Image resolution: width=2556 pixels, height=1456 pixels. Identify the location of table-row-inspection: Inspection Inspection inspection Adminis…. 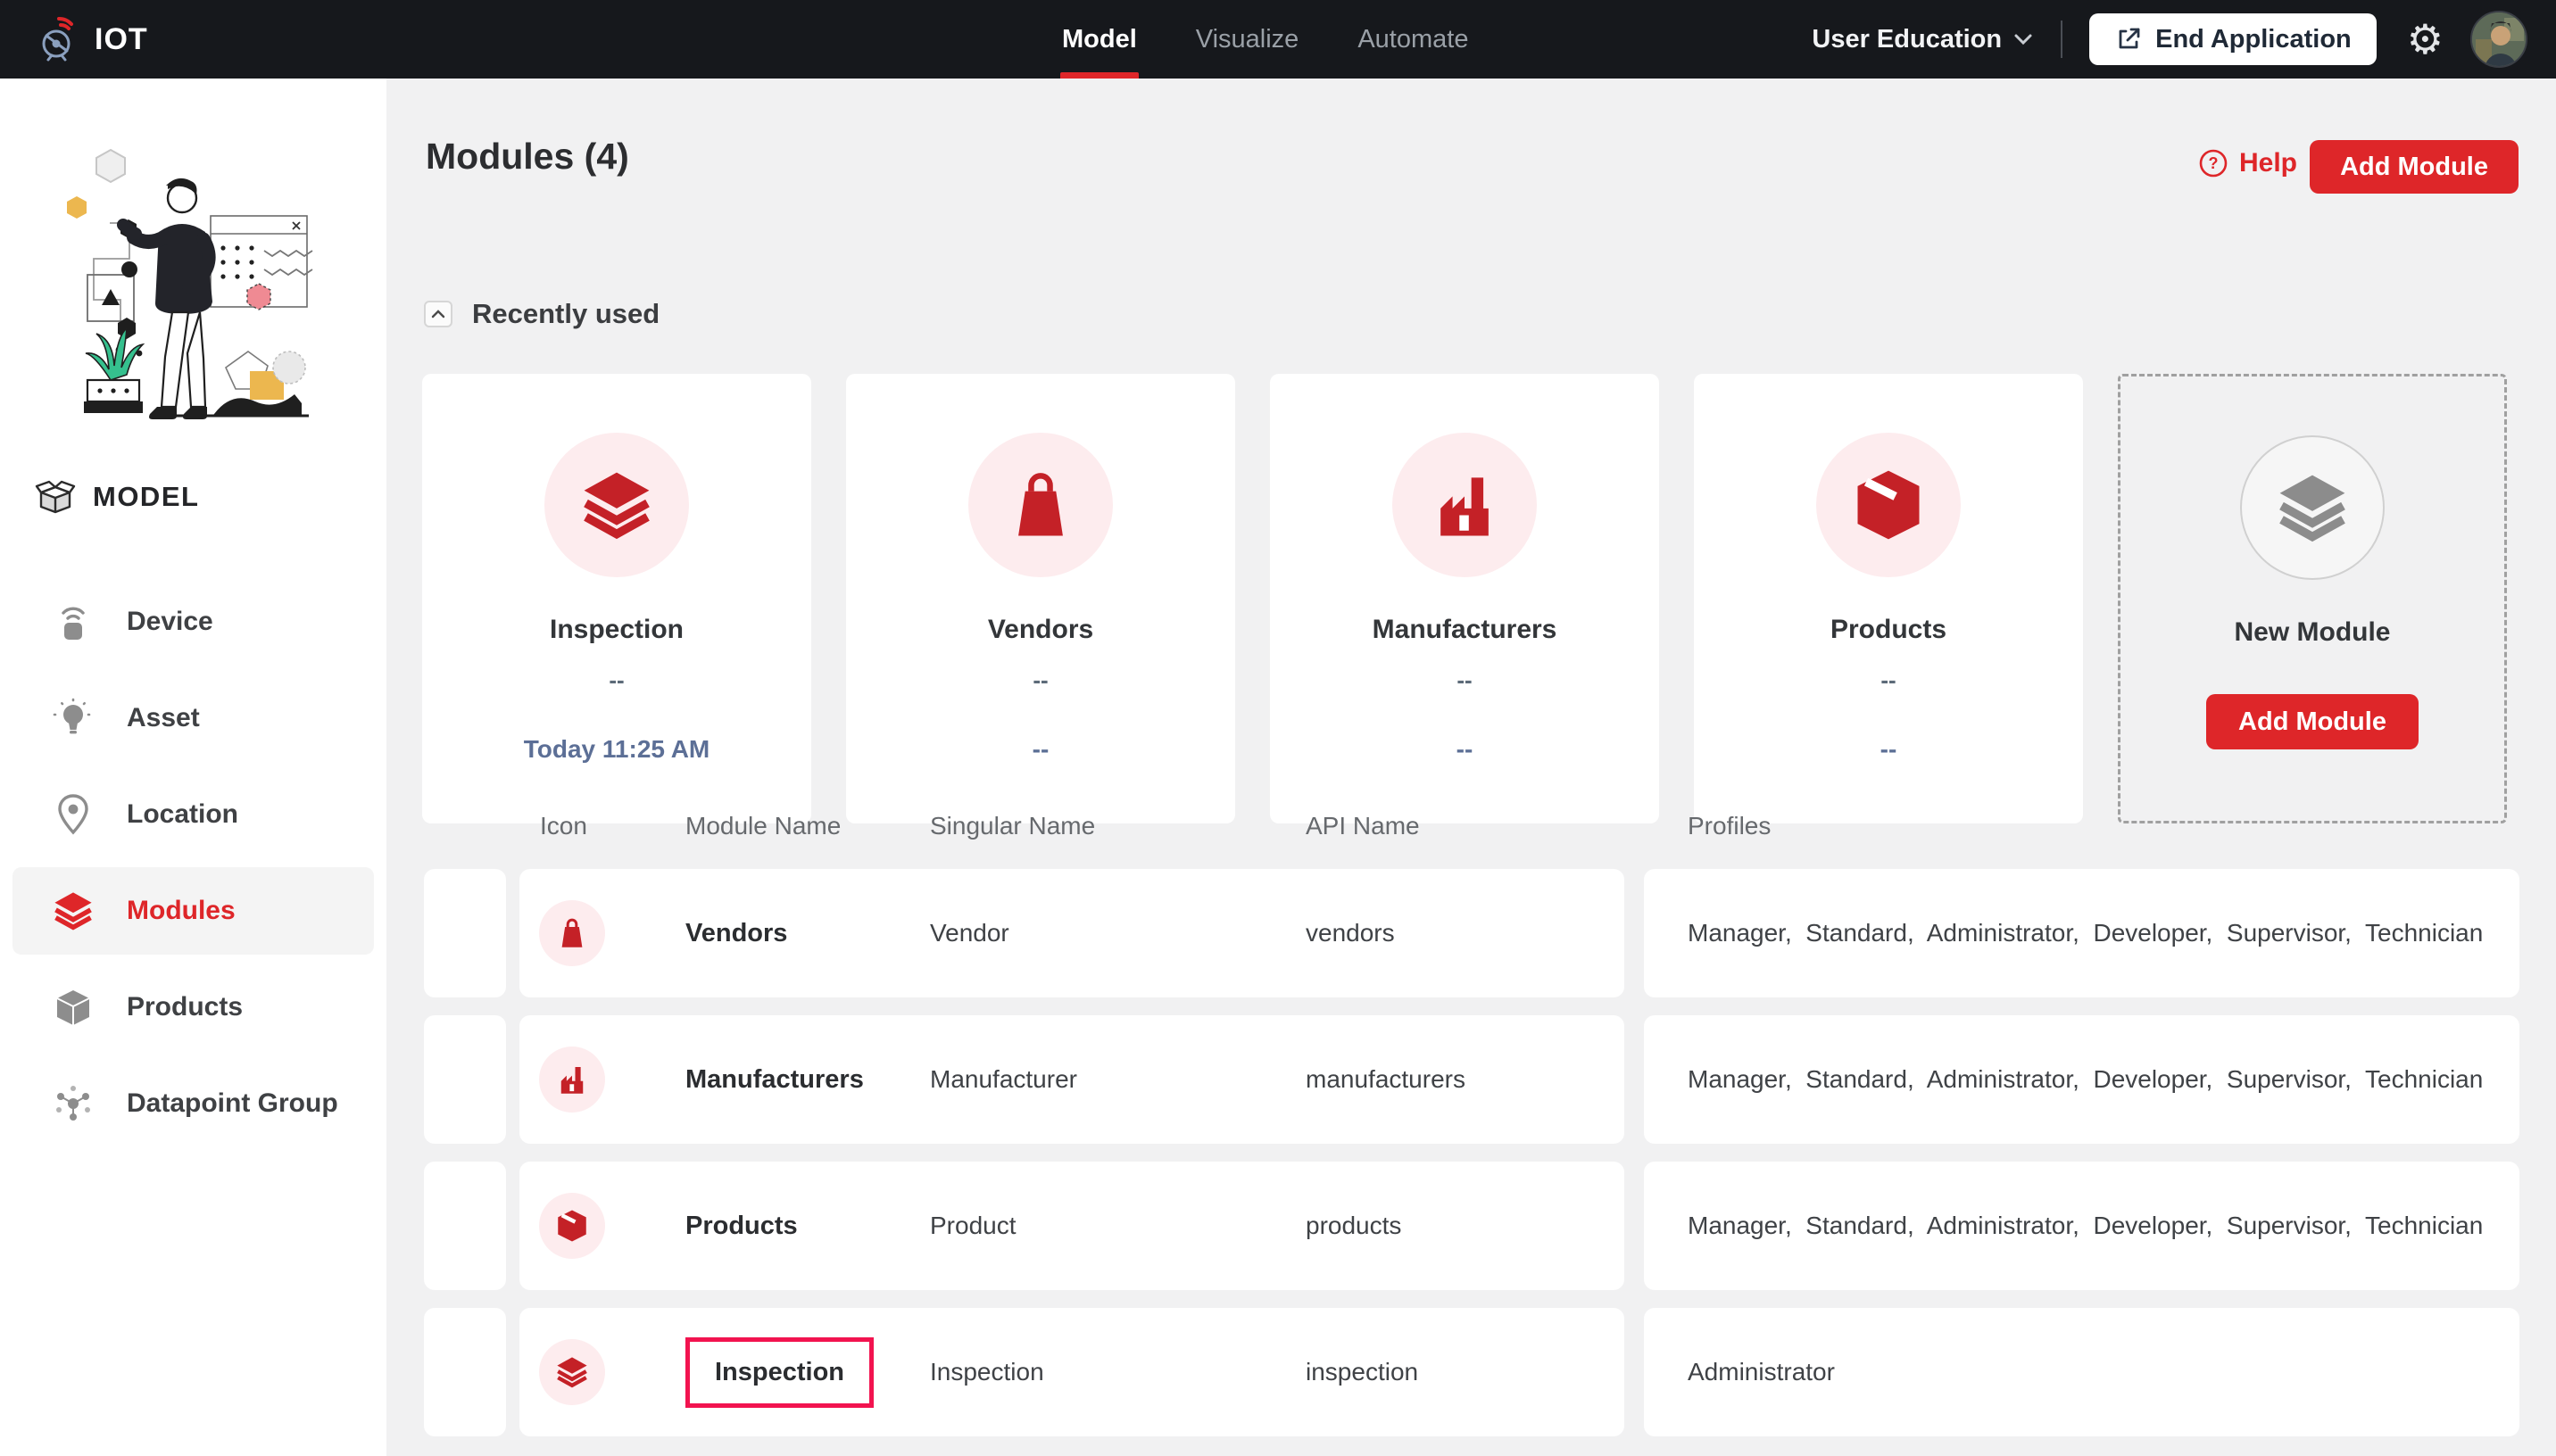
(1471, 1372).